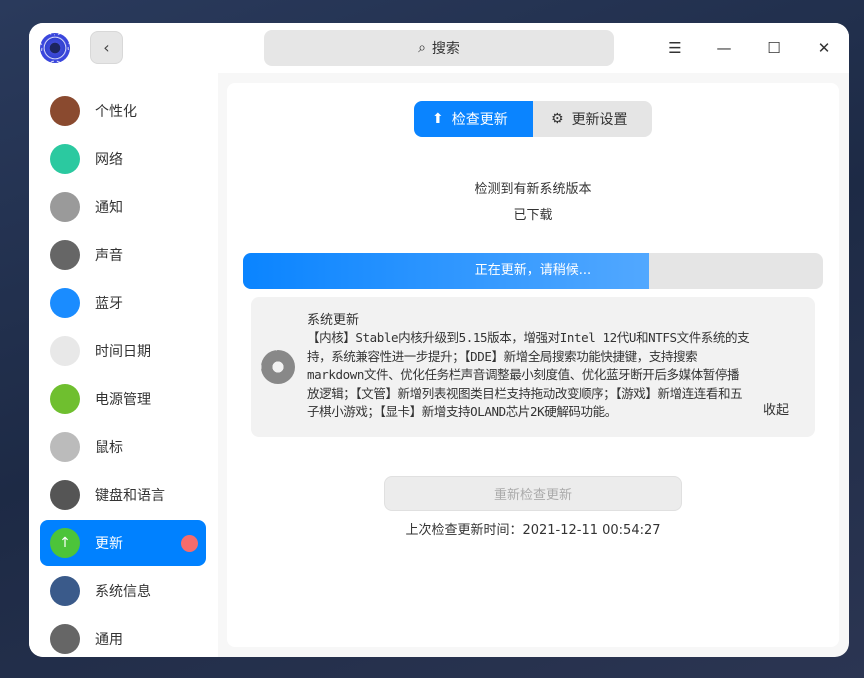  I want to click on sidebar-item-label: 网络, so click(109, 160).